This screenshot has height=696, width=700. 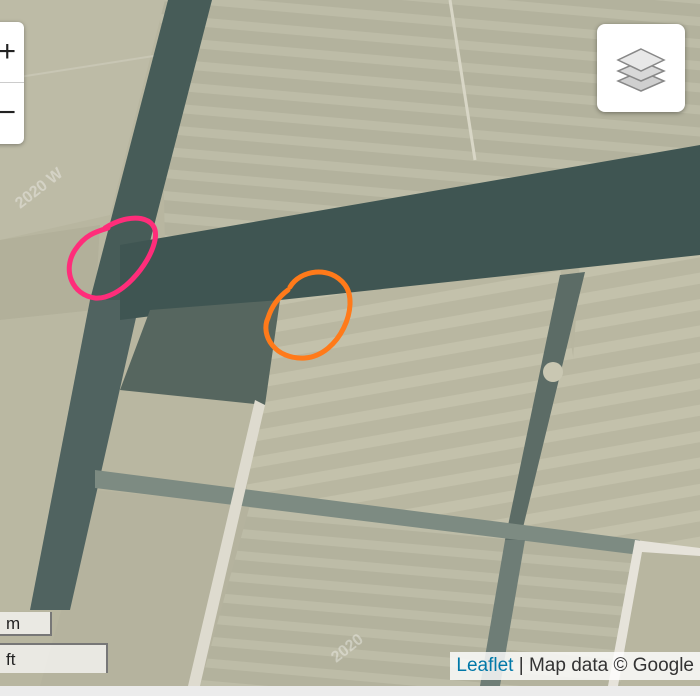 I want to click on zoom-out-button: −, so click(x=12, y=112).